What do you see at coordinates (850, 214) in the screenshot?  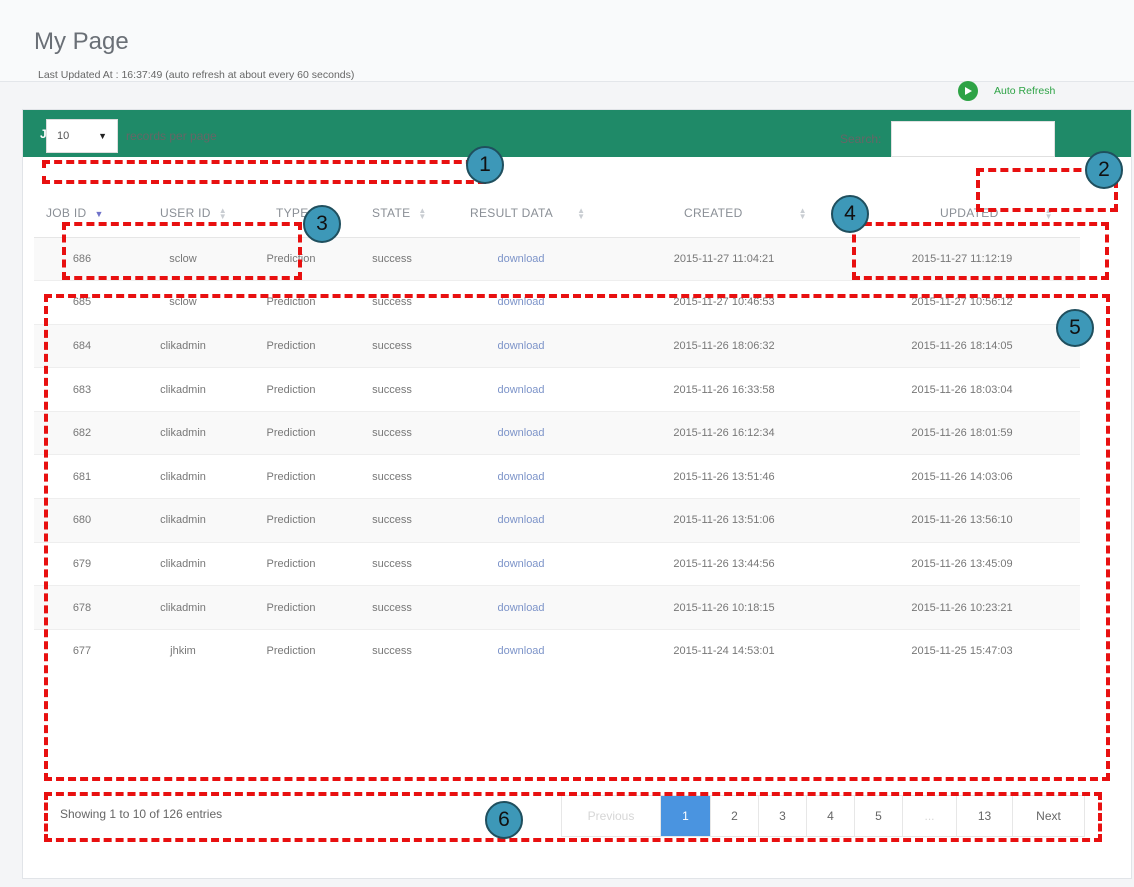 I see `annotation-badge-4: 4` at bounding box center [850, 214].